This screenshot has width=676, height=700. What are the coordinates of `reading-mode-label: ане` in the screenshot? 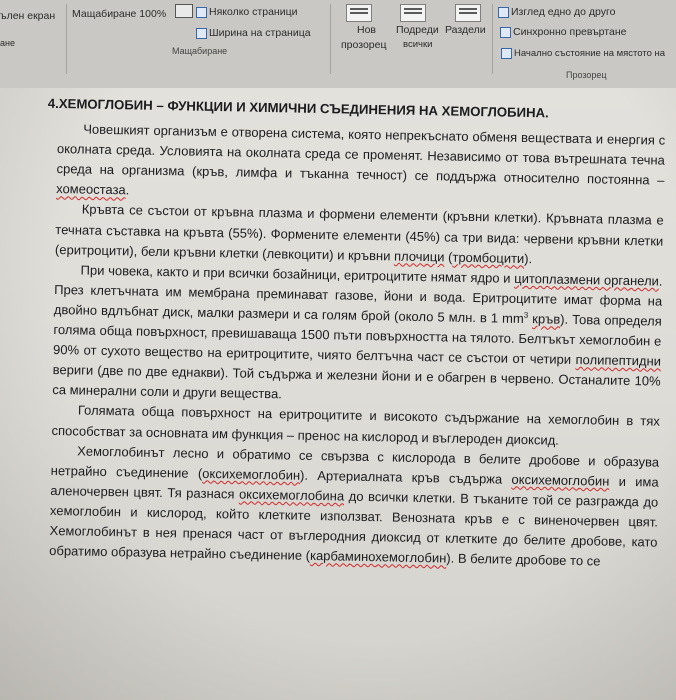 It's located at (7, 43).